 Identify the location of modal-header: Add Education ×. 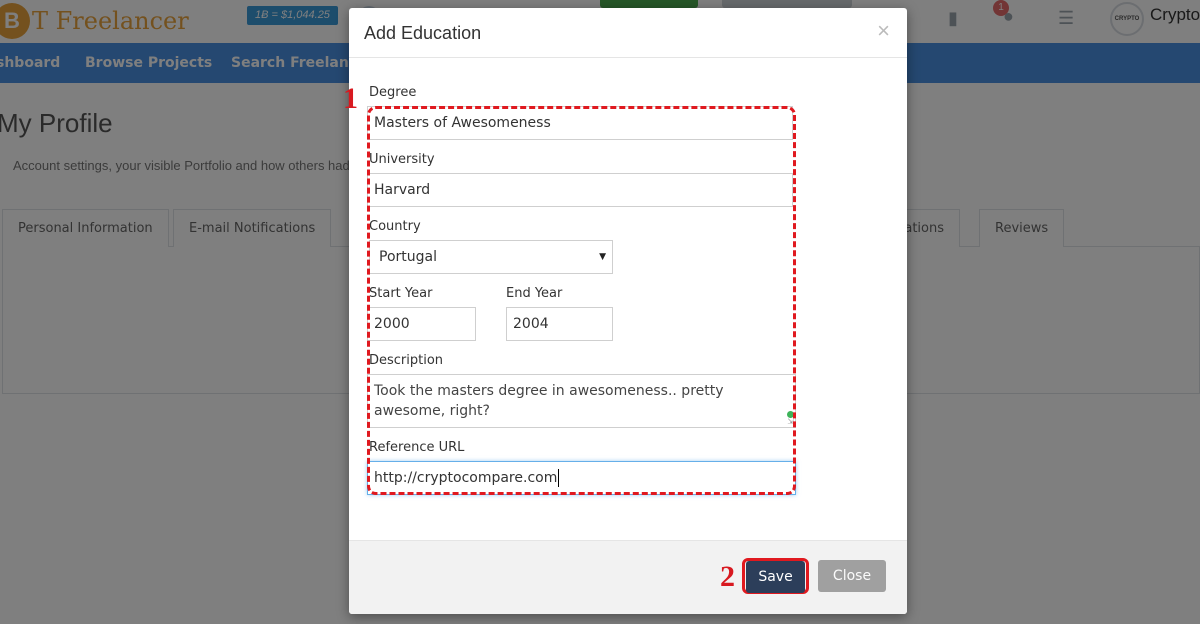
(628, 33).